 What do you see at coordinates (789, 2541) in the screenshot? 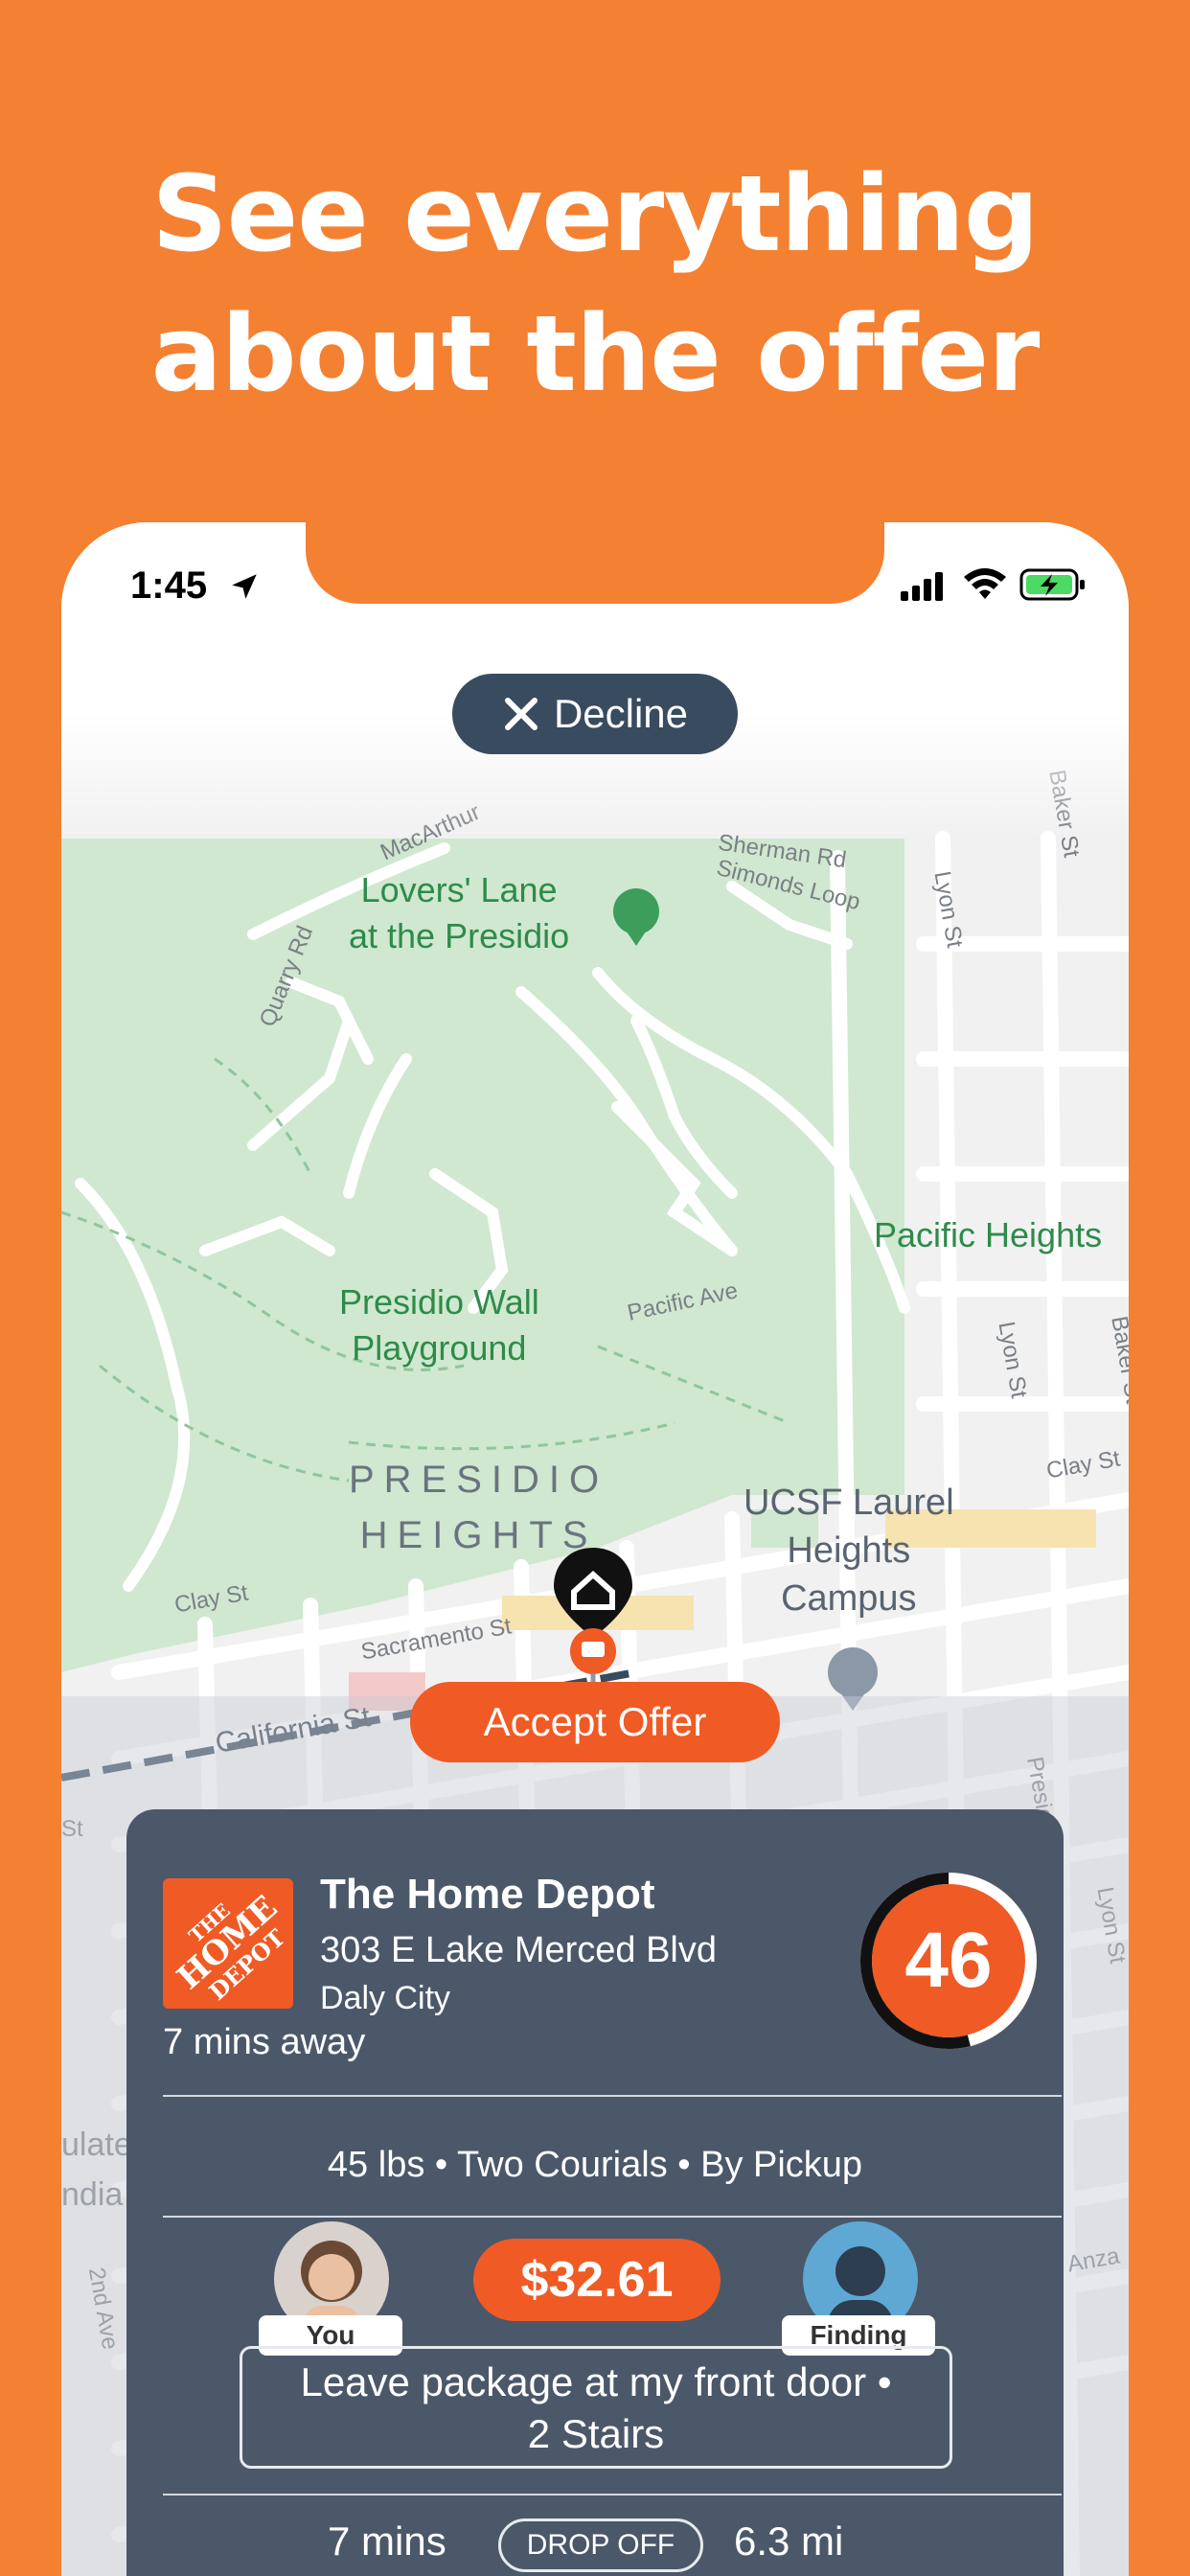
I see `trip-distance: 6.3 mi` at bounding box center [789, 2541].